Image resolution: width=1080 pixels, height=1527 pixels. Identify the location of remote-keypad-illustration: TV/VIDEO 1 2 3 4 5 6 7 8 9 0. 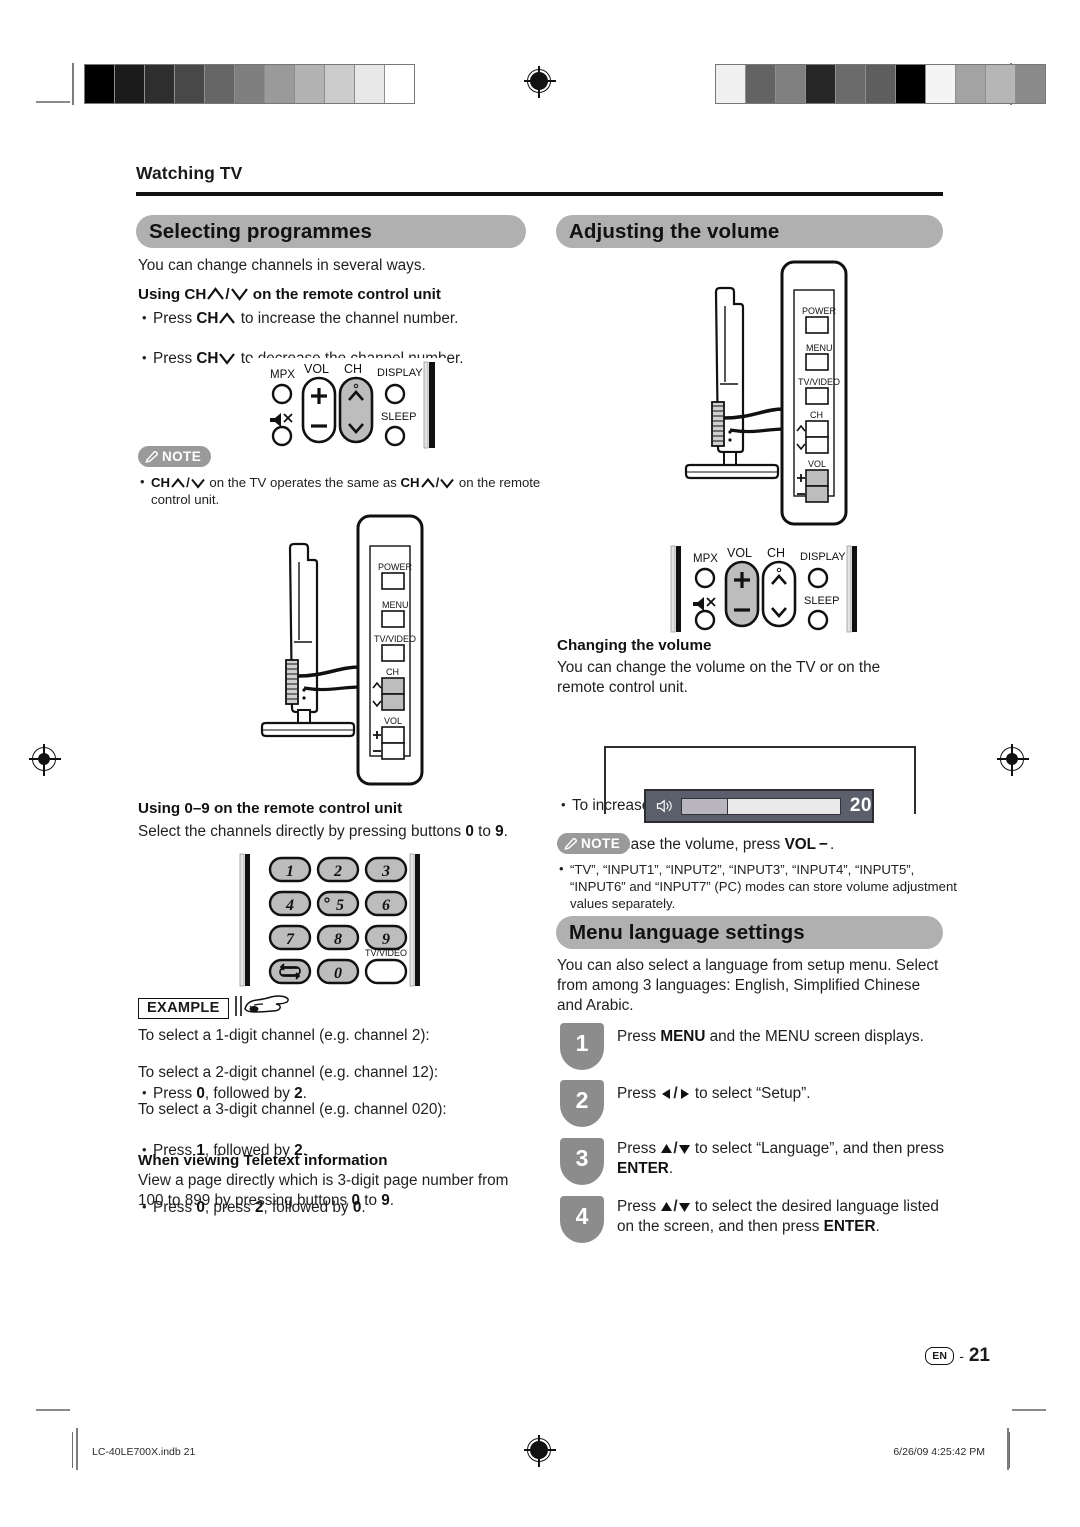
(329, 920).